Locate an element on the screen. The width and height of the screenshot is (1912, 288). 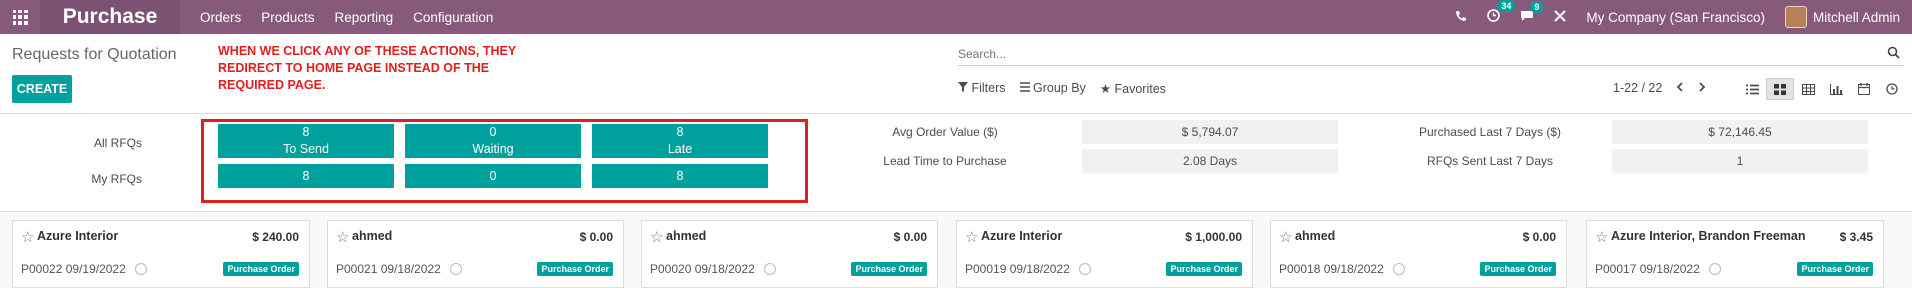
filter-icon is located at coordinates (963, 87).